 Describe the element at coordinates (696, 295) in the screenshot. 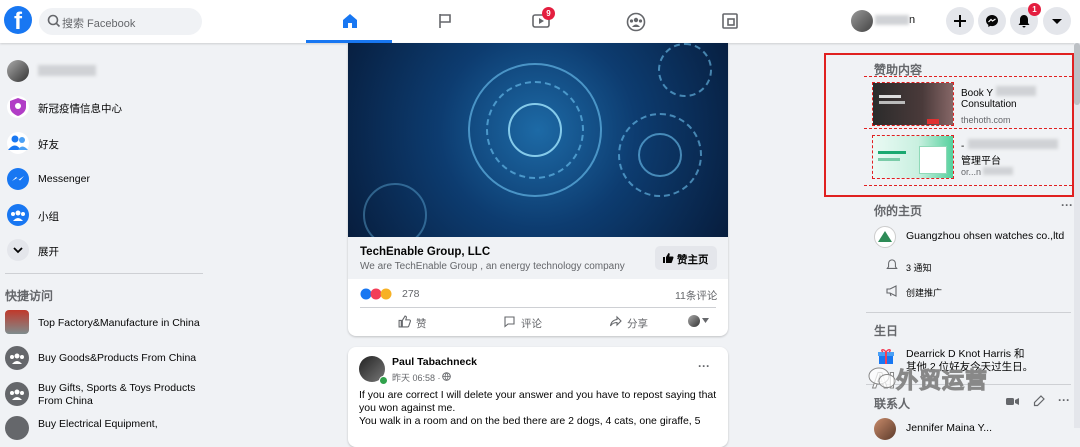

I see `comment-count: 11条评论` at that location.